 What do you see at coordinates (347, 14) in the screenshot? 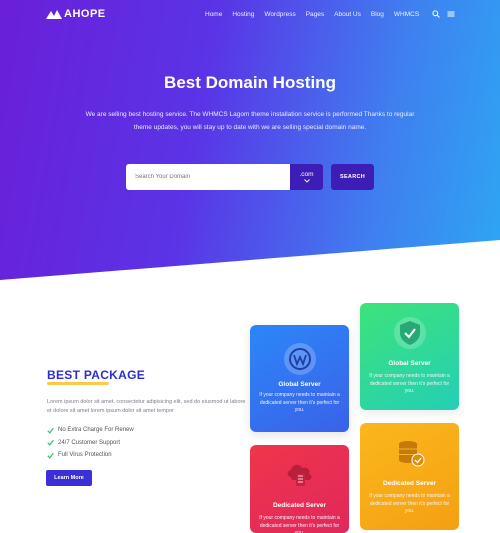
I see `nav-item-about: About Us` at bounding box center [347, 14].